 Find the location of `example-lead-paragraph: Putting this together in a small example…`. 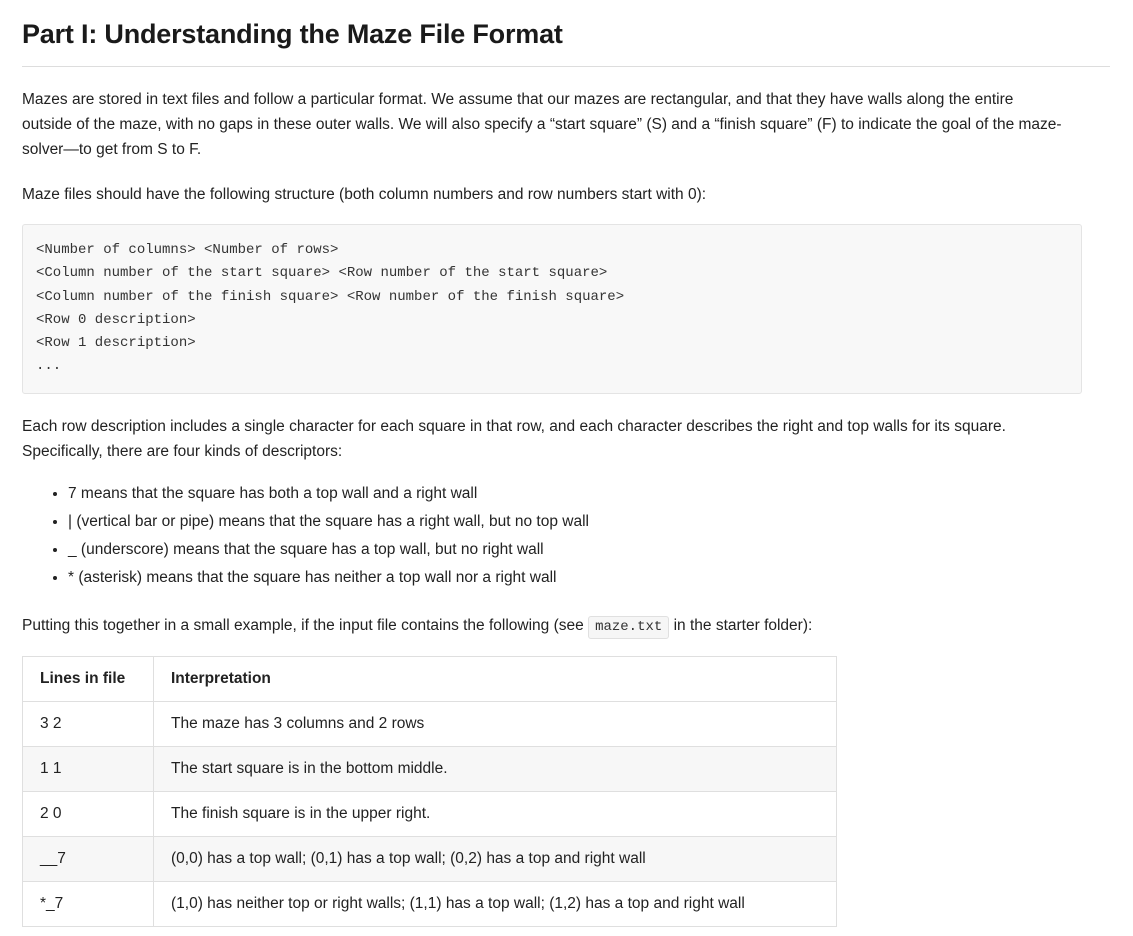

example-lead-paragraph: Putting this together in a small example… is located at coordinates (544, 626).